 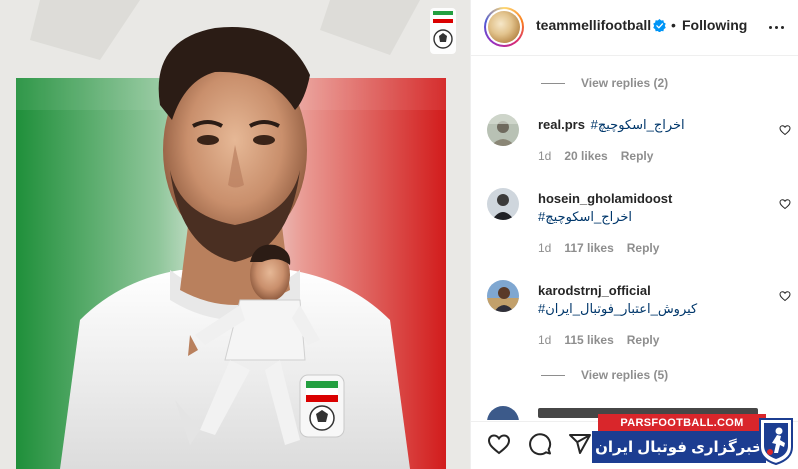 I want to click on comment-username: real.prs #اخراج_اسکوچیچ, so click(x=611, y=125).